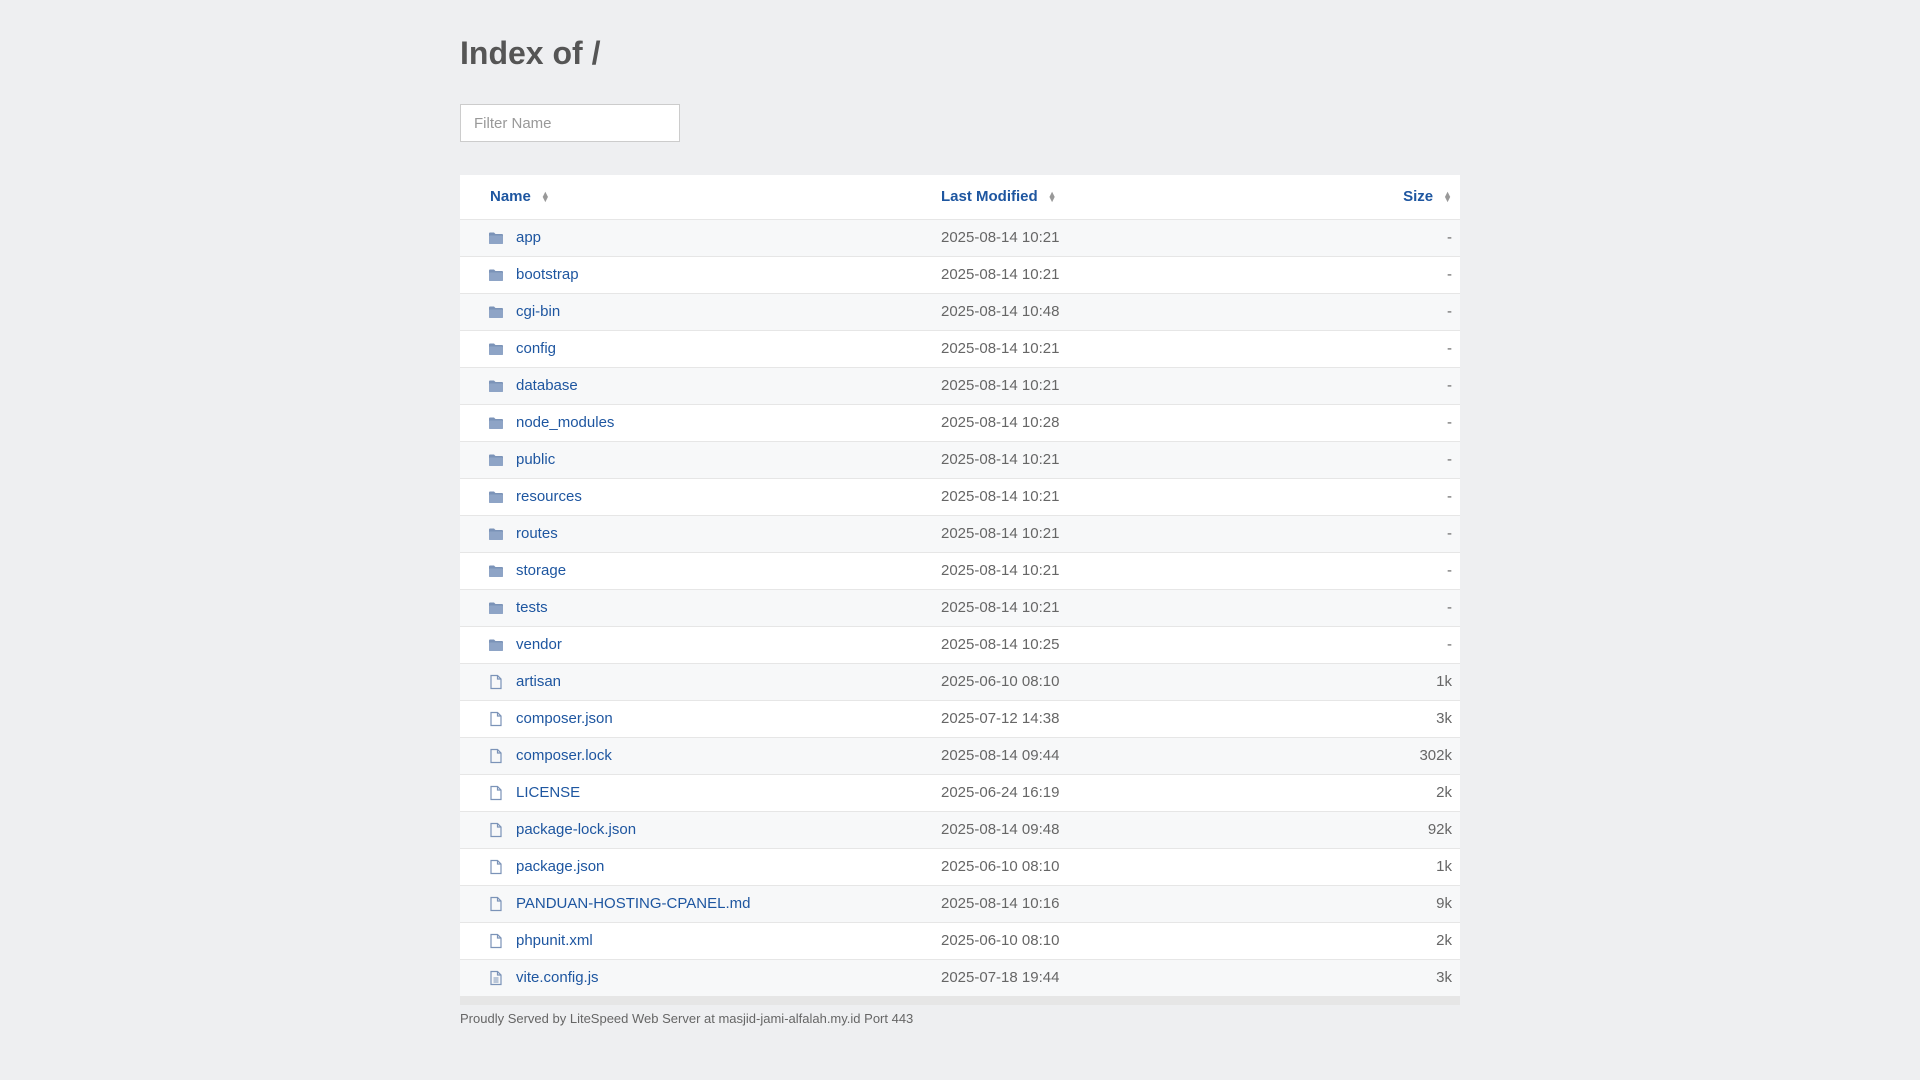  What do you see at coordinates (532, 607) in the screenshot?
I see `entry-link: tests` at bounding box center [532, 607].